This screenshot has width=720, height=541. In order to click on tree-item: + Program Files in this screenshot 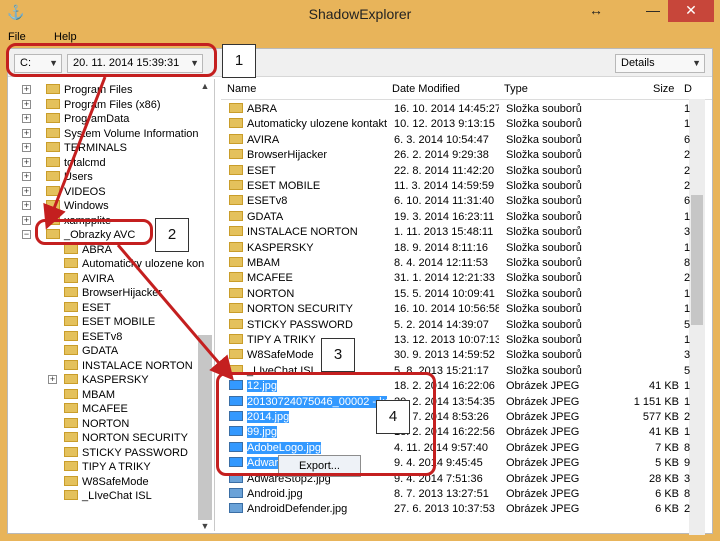, I will do `click(77, 90)`.